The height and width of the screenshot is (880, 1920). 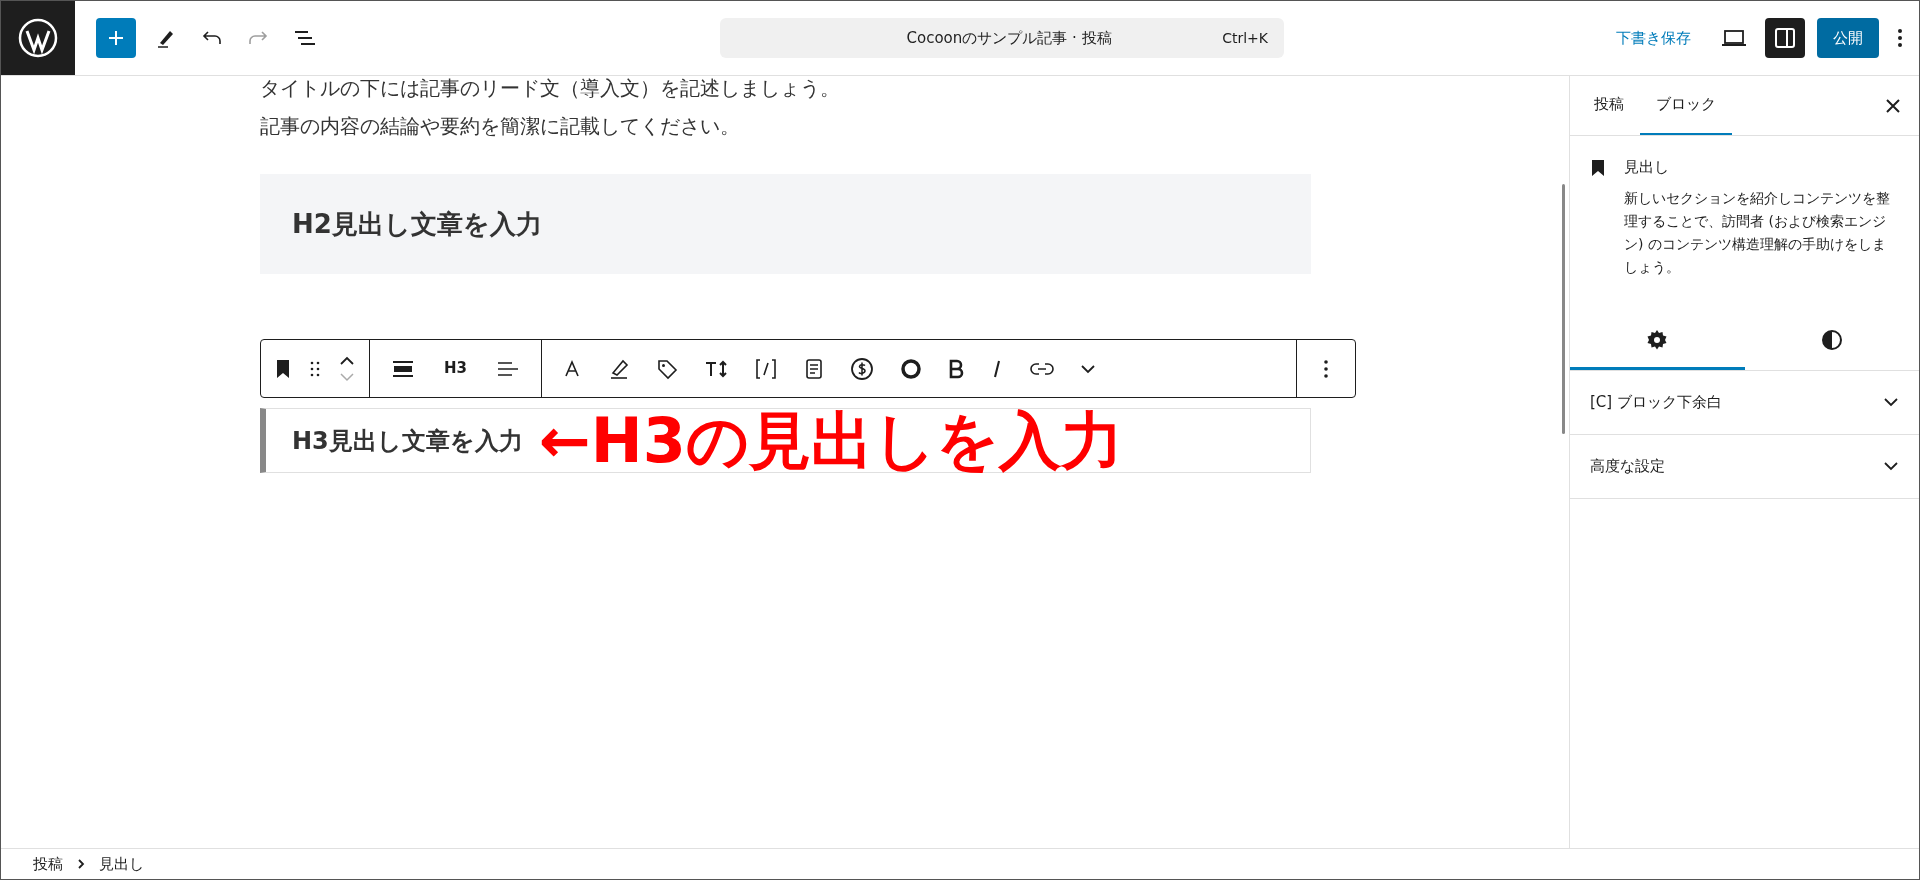 I want to click on wordpress-icon, so click(x=38, y=38).